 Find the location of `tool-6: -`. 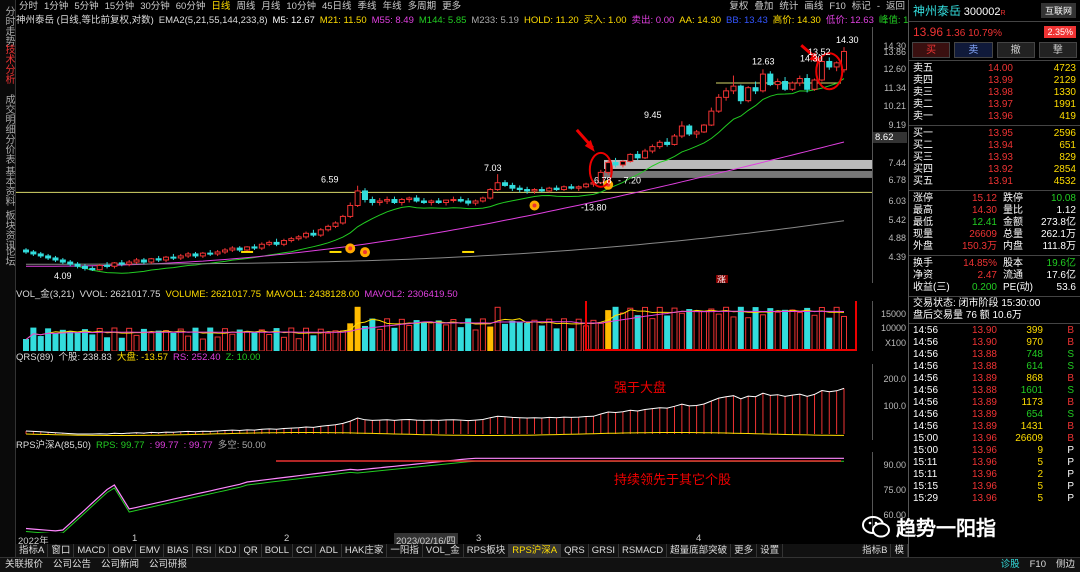

tool-6: - is located at coordinates (878, 7).